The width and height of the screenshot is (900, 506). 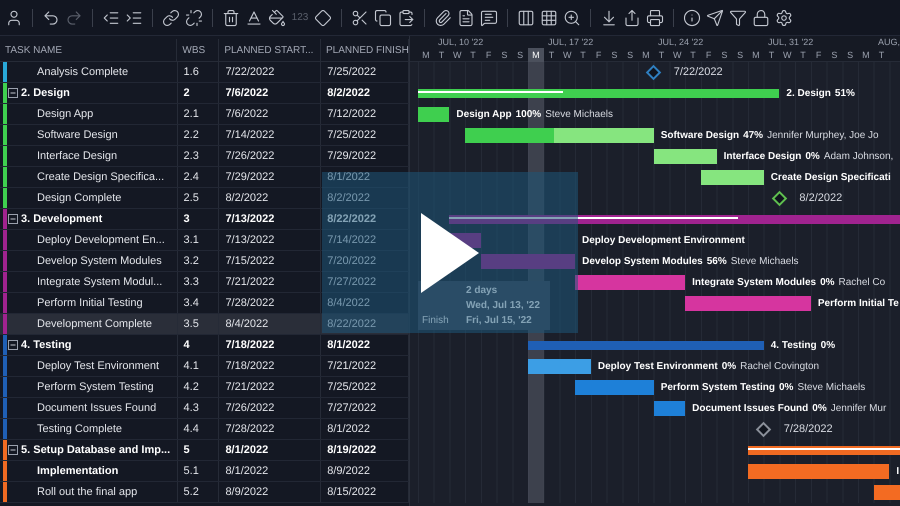 What do you see at coordinates (46, 345) in the screenshot?
I see `table-cell-text: 4. Testing` at bounding box center [46, 345].